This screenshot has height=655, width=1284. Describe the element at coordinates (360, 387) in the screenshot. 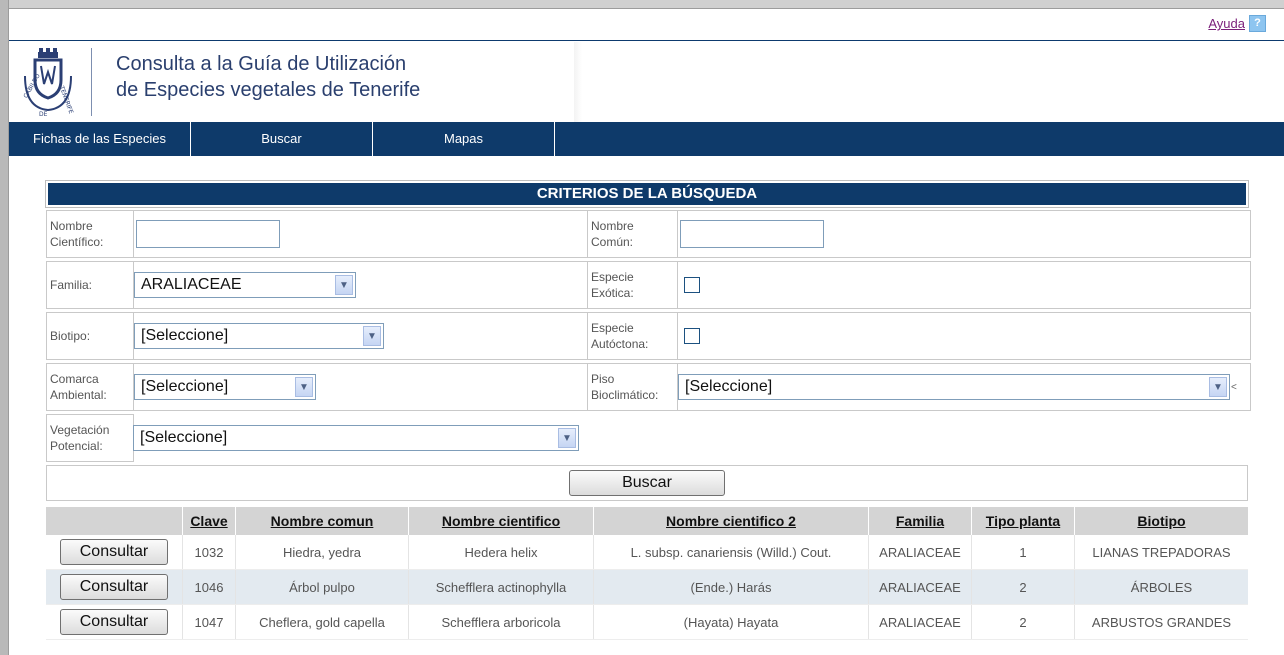

I see `comarca-ambiental-cell: [Seleccione] ▼` at that location.